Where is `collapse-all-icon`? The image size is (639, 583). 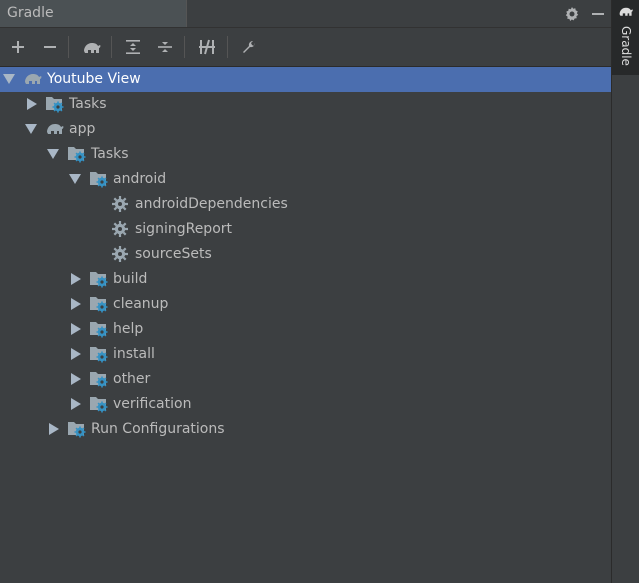
collapse-all-icon is located at coordinates (165, 47).